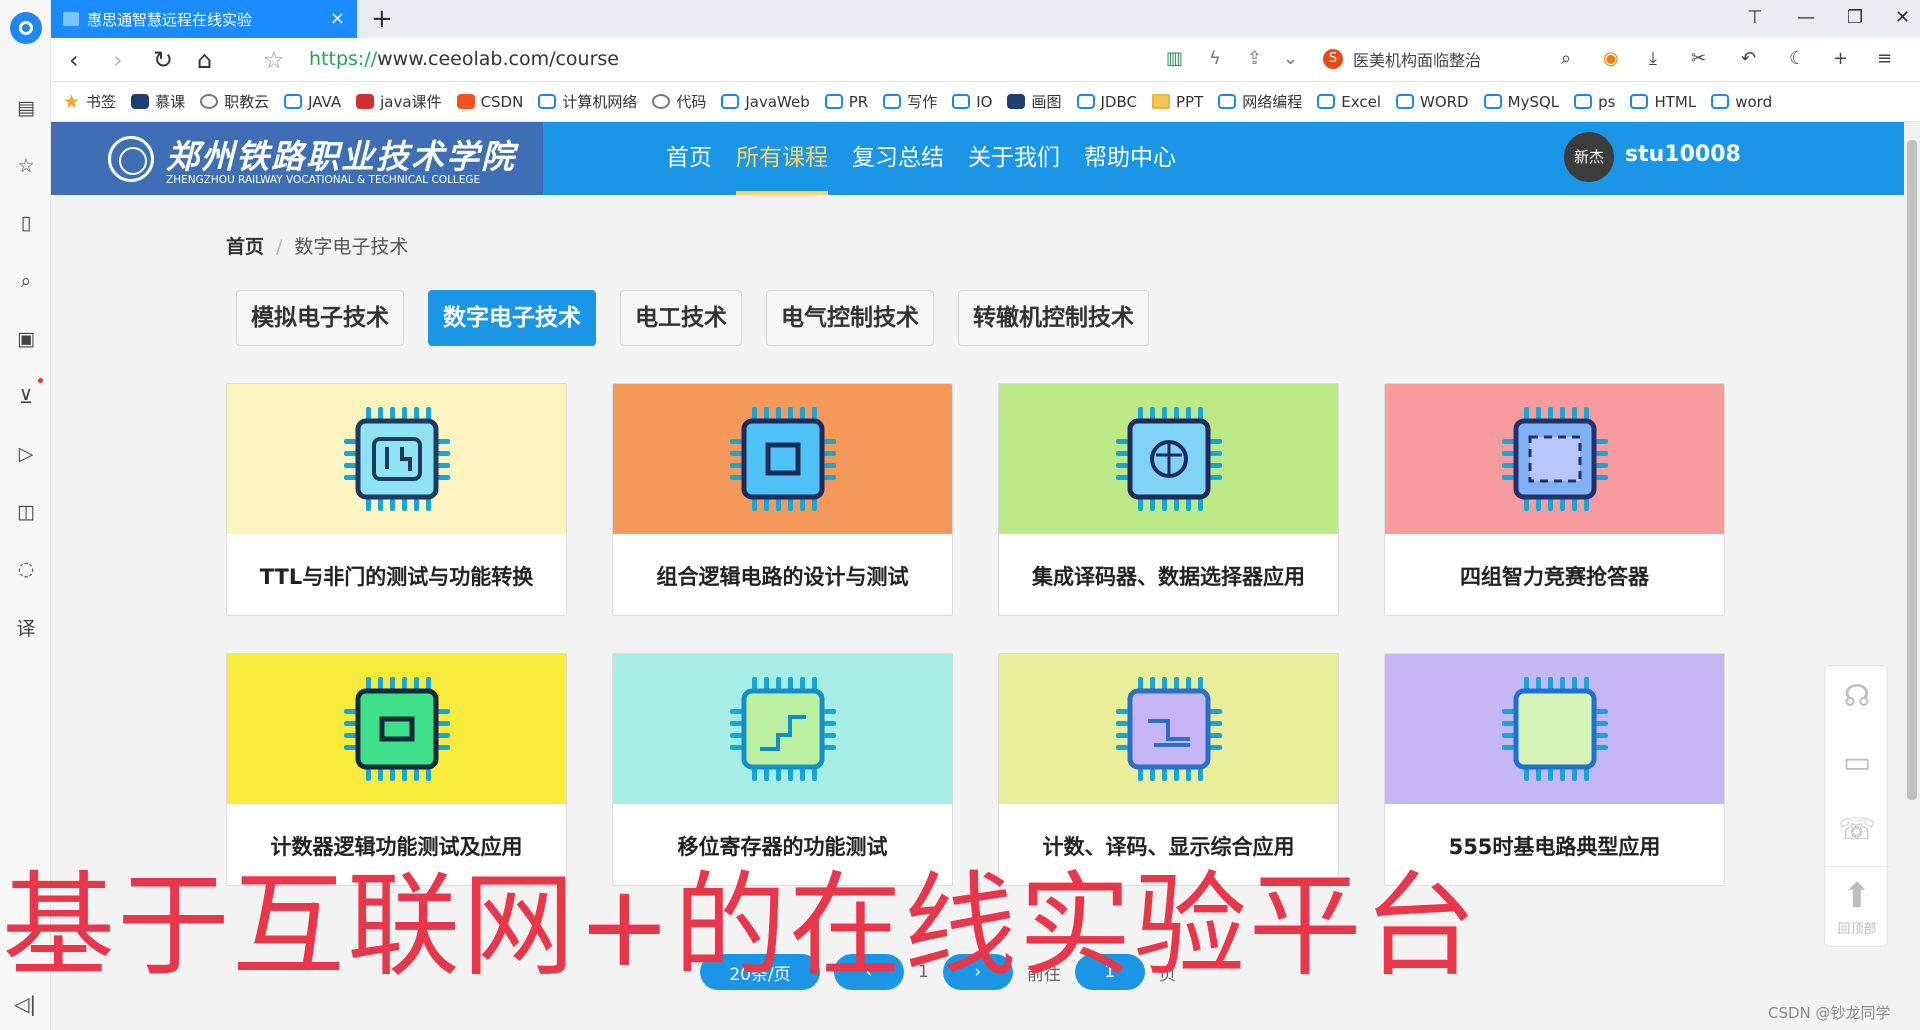 Image resolution: width=1920 pixels, height=1030 pixels. Describe the element at coordinates (1106, 102) in the screenshot. I see `bookmark-item: JDBC` at that location.